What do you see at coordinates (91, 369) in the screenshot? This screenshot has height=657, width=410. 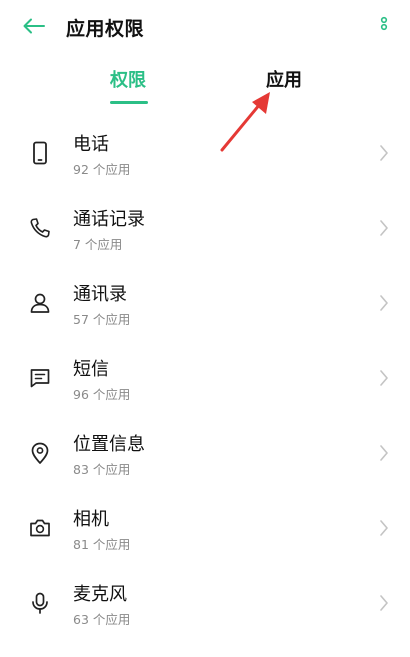 I see `permission-name: 短信` at bounding box center [91, 369].